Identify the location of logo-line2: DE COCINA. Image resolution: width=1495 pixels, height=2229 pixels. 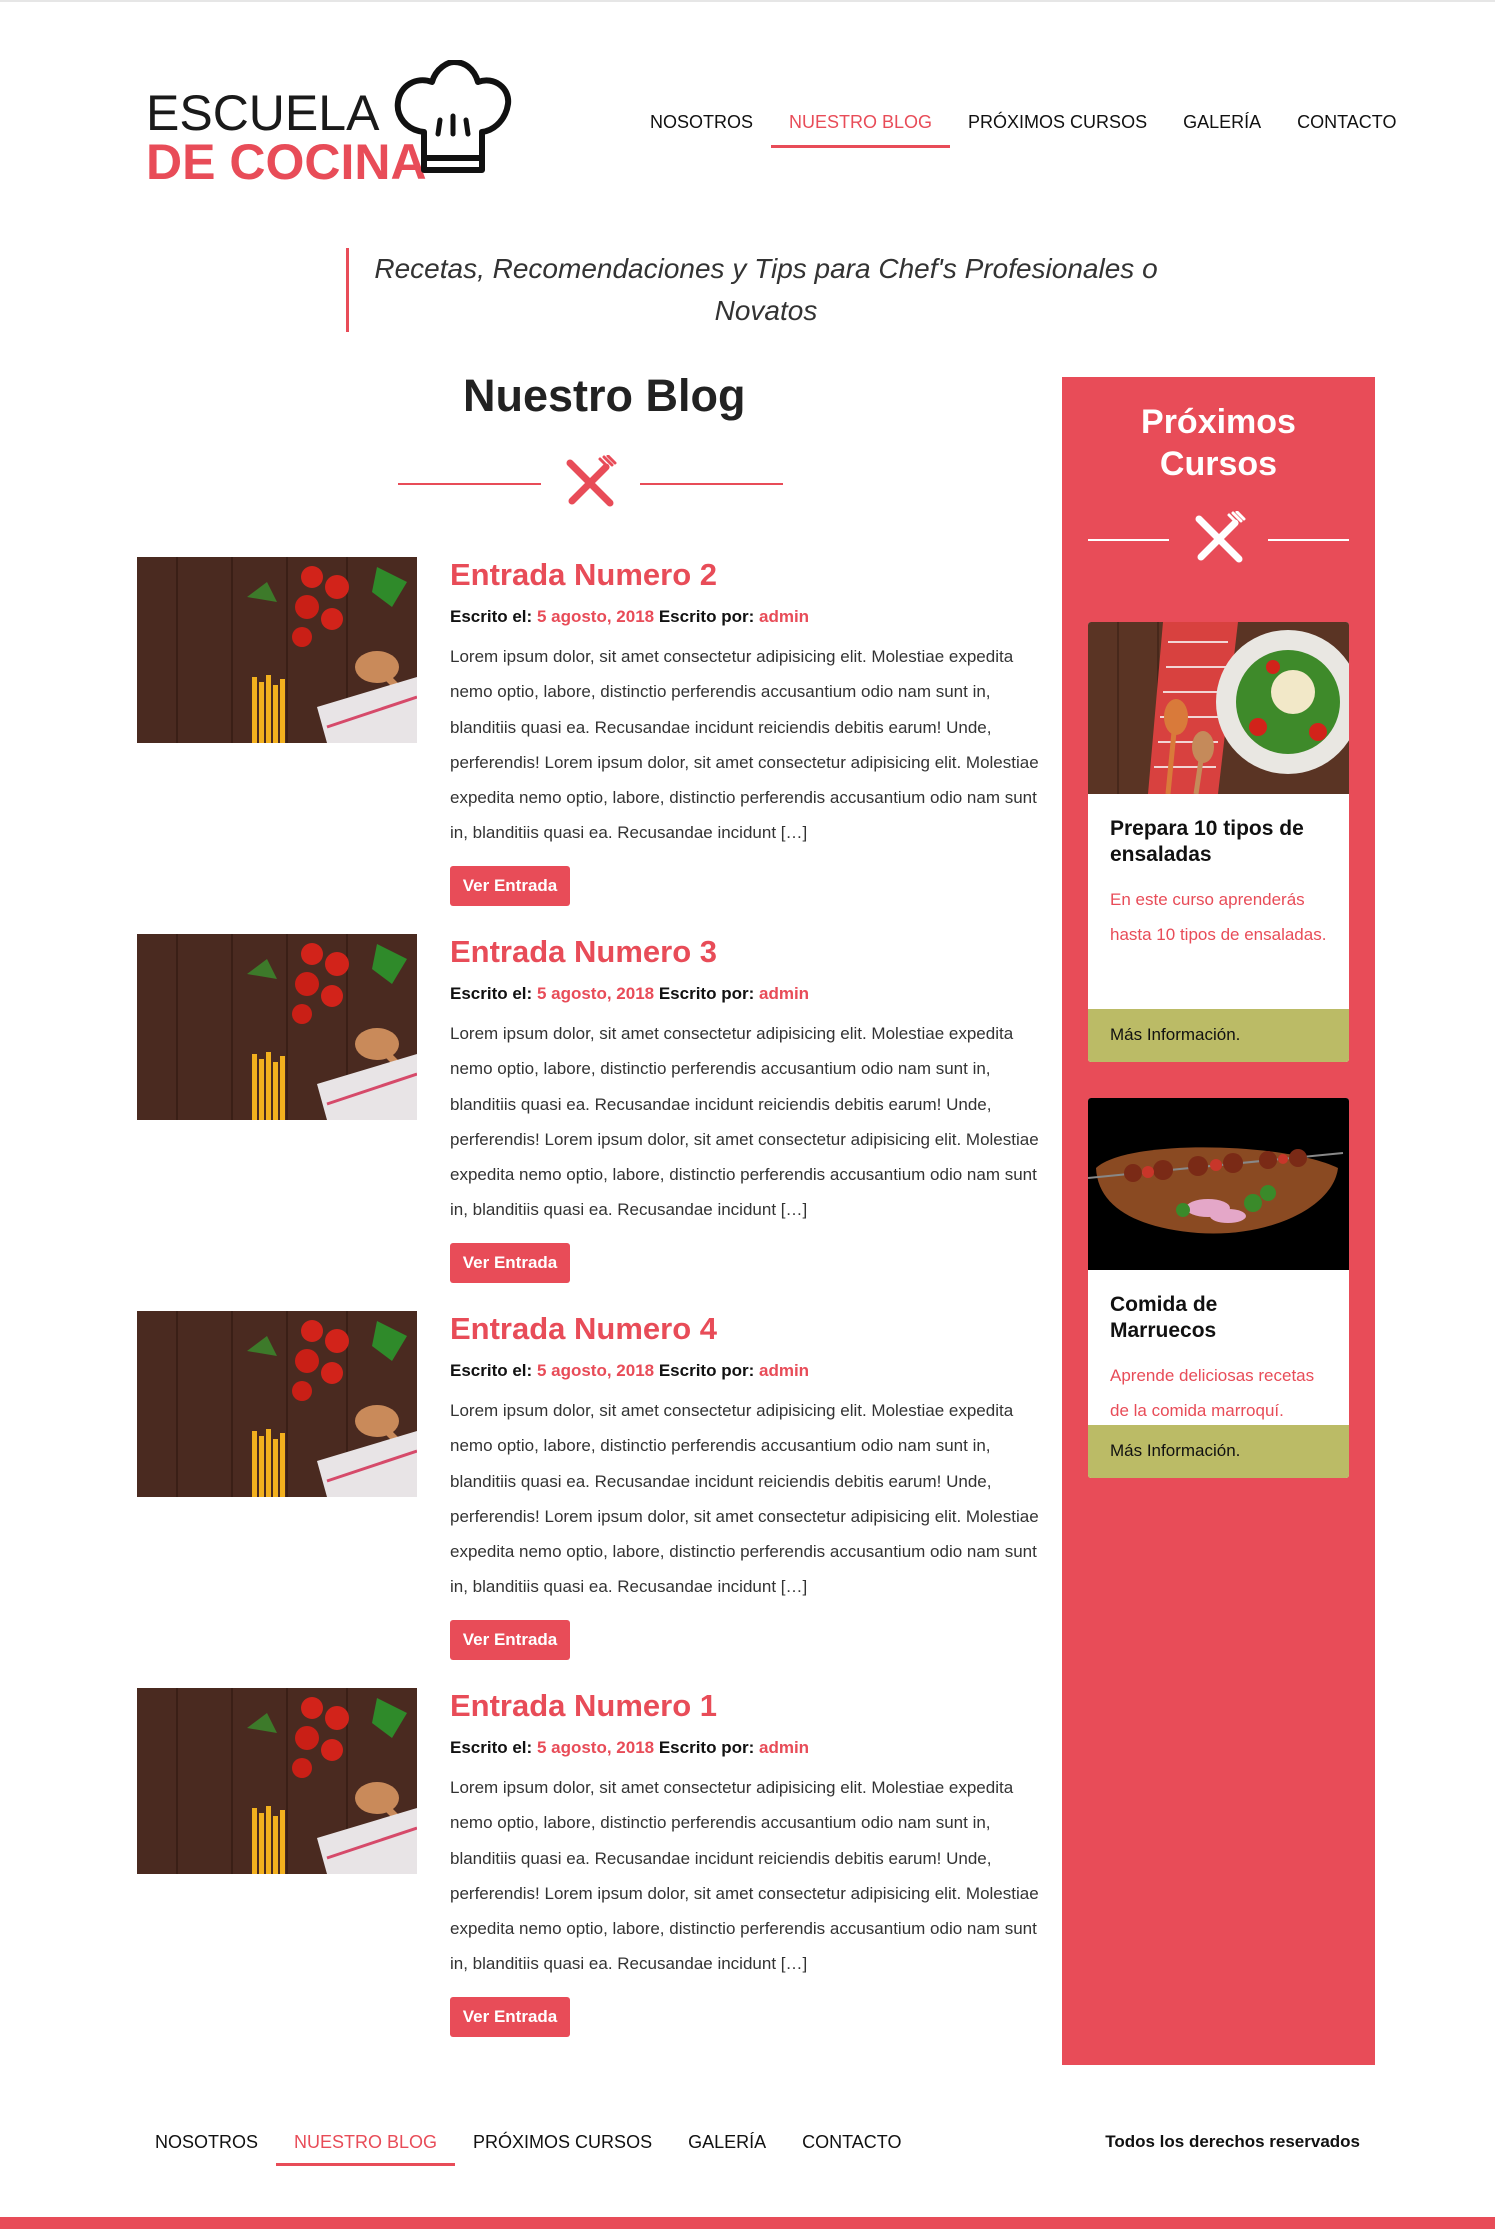
(286, 162).